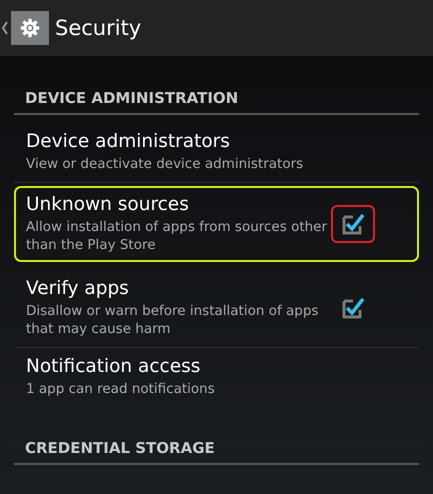  Describe the element at coordinates (120, 447) in the screenshot. I see `section-header: CREDENTIAL STORAGE` at that location.